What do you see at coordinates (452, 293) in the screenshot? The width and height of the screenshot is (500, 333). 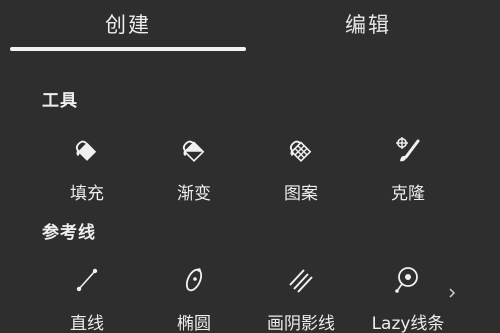 I see `chevron-right-icon` at bounding box center [452, 293].